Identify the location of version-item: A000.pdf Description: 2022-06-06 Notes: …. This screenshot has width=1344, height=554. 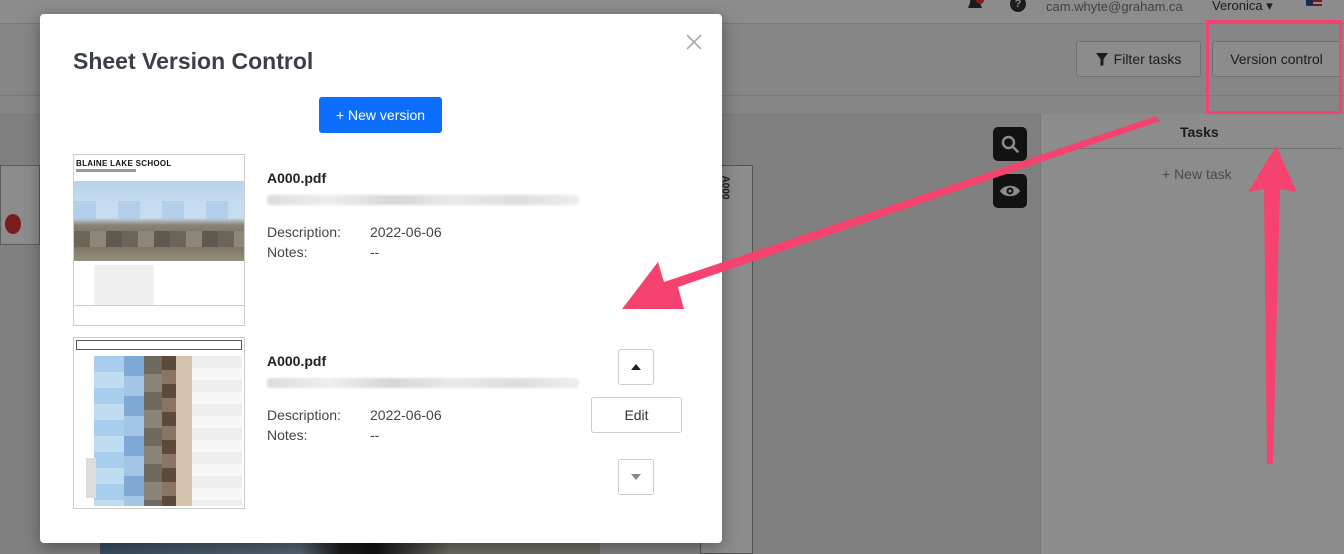
(393, 423).